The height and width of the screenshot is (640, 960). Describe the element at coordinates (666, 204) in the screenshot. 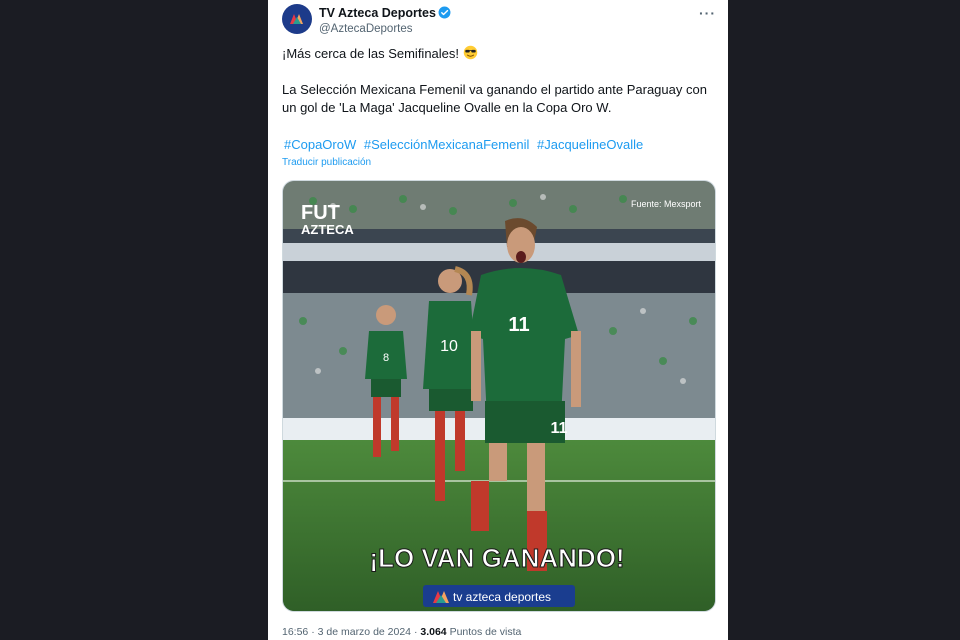

I see `source-credit: Fuente: Mexsport` at that location.